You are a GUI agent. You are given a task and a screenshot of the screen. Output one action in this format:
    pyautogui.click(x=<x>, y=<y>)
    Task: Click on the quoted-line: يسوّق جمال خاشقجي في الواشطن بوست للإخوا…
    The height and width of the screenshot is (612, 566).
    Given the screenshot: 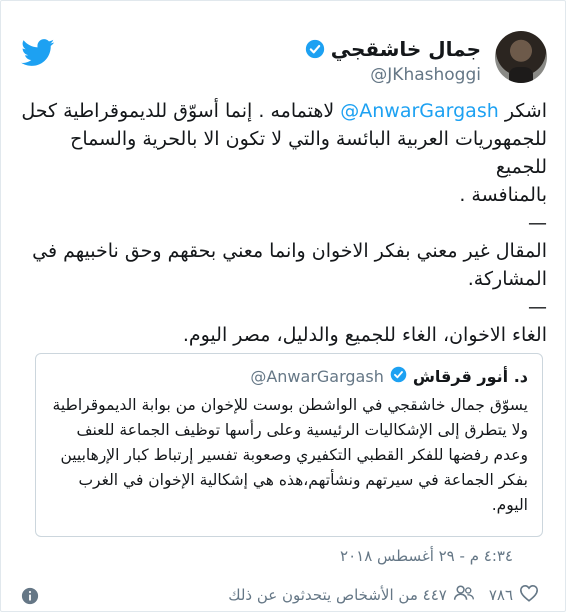 What is the action you would take?
    pyautogui.click(x=290, y=405)
    